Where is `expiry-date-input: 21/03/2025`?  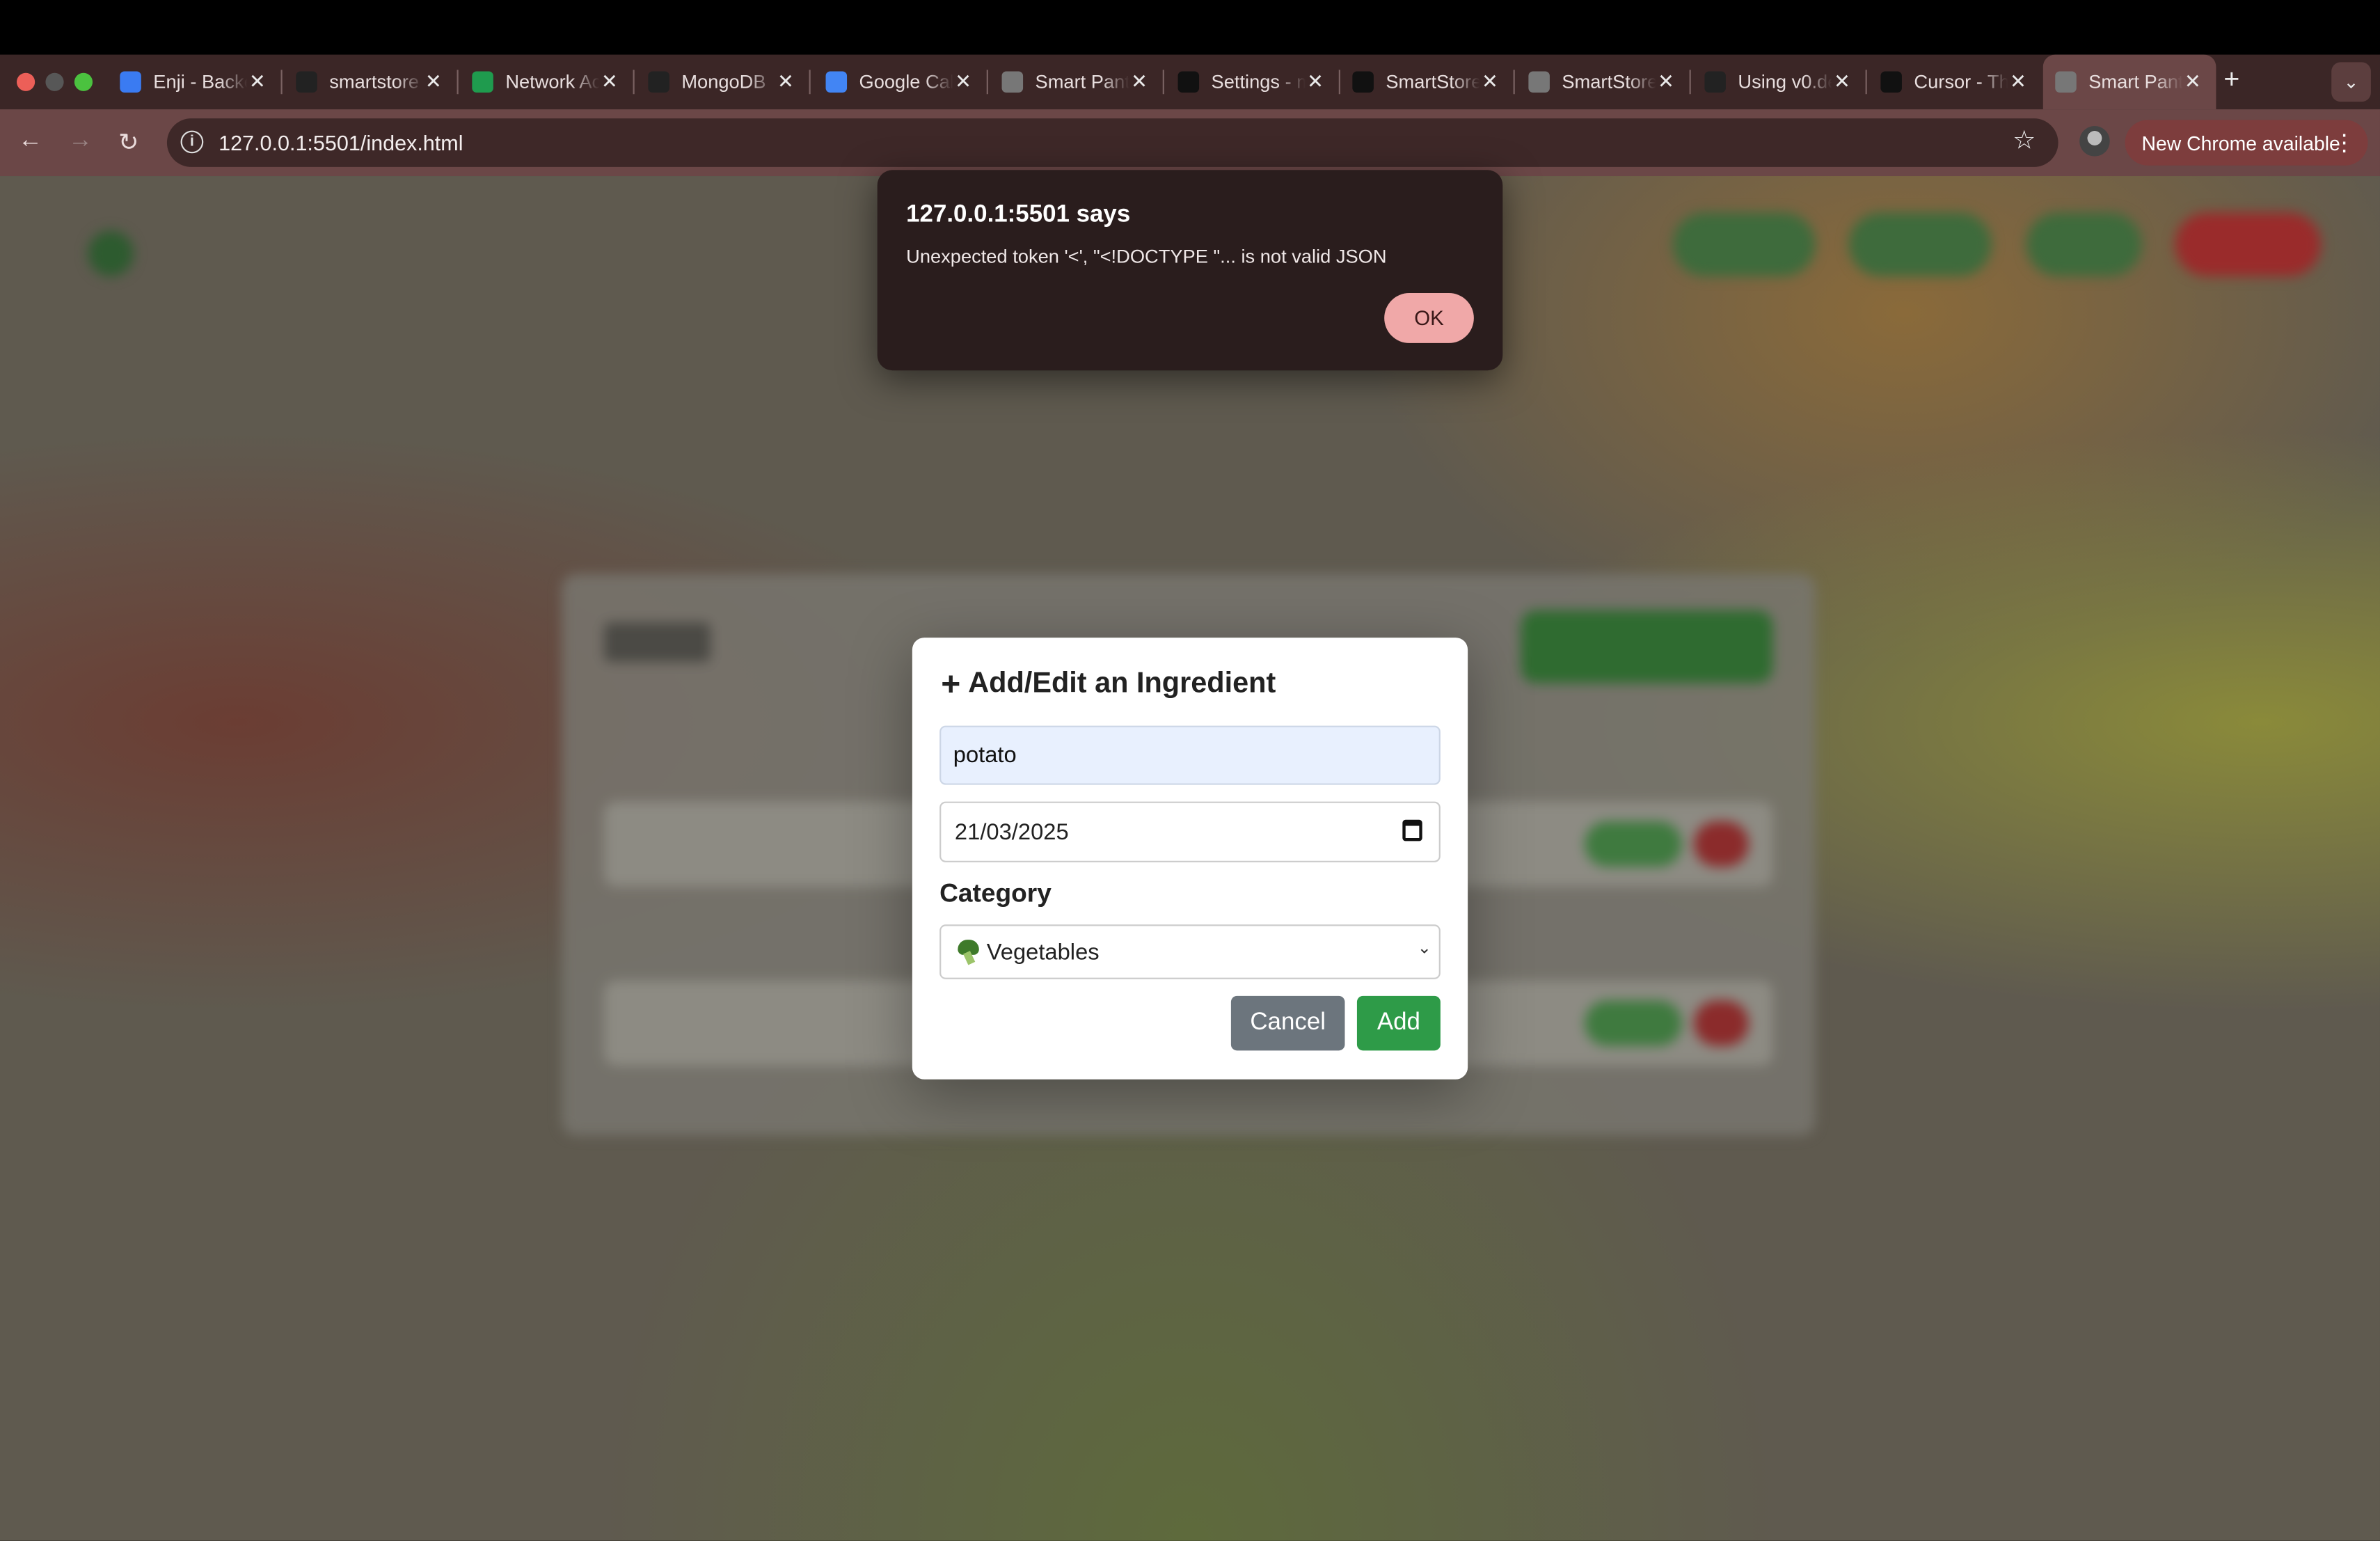
expiry-date-input: 21/03/2025 is located at coordinates (1190, 831).